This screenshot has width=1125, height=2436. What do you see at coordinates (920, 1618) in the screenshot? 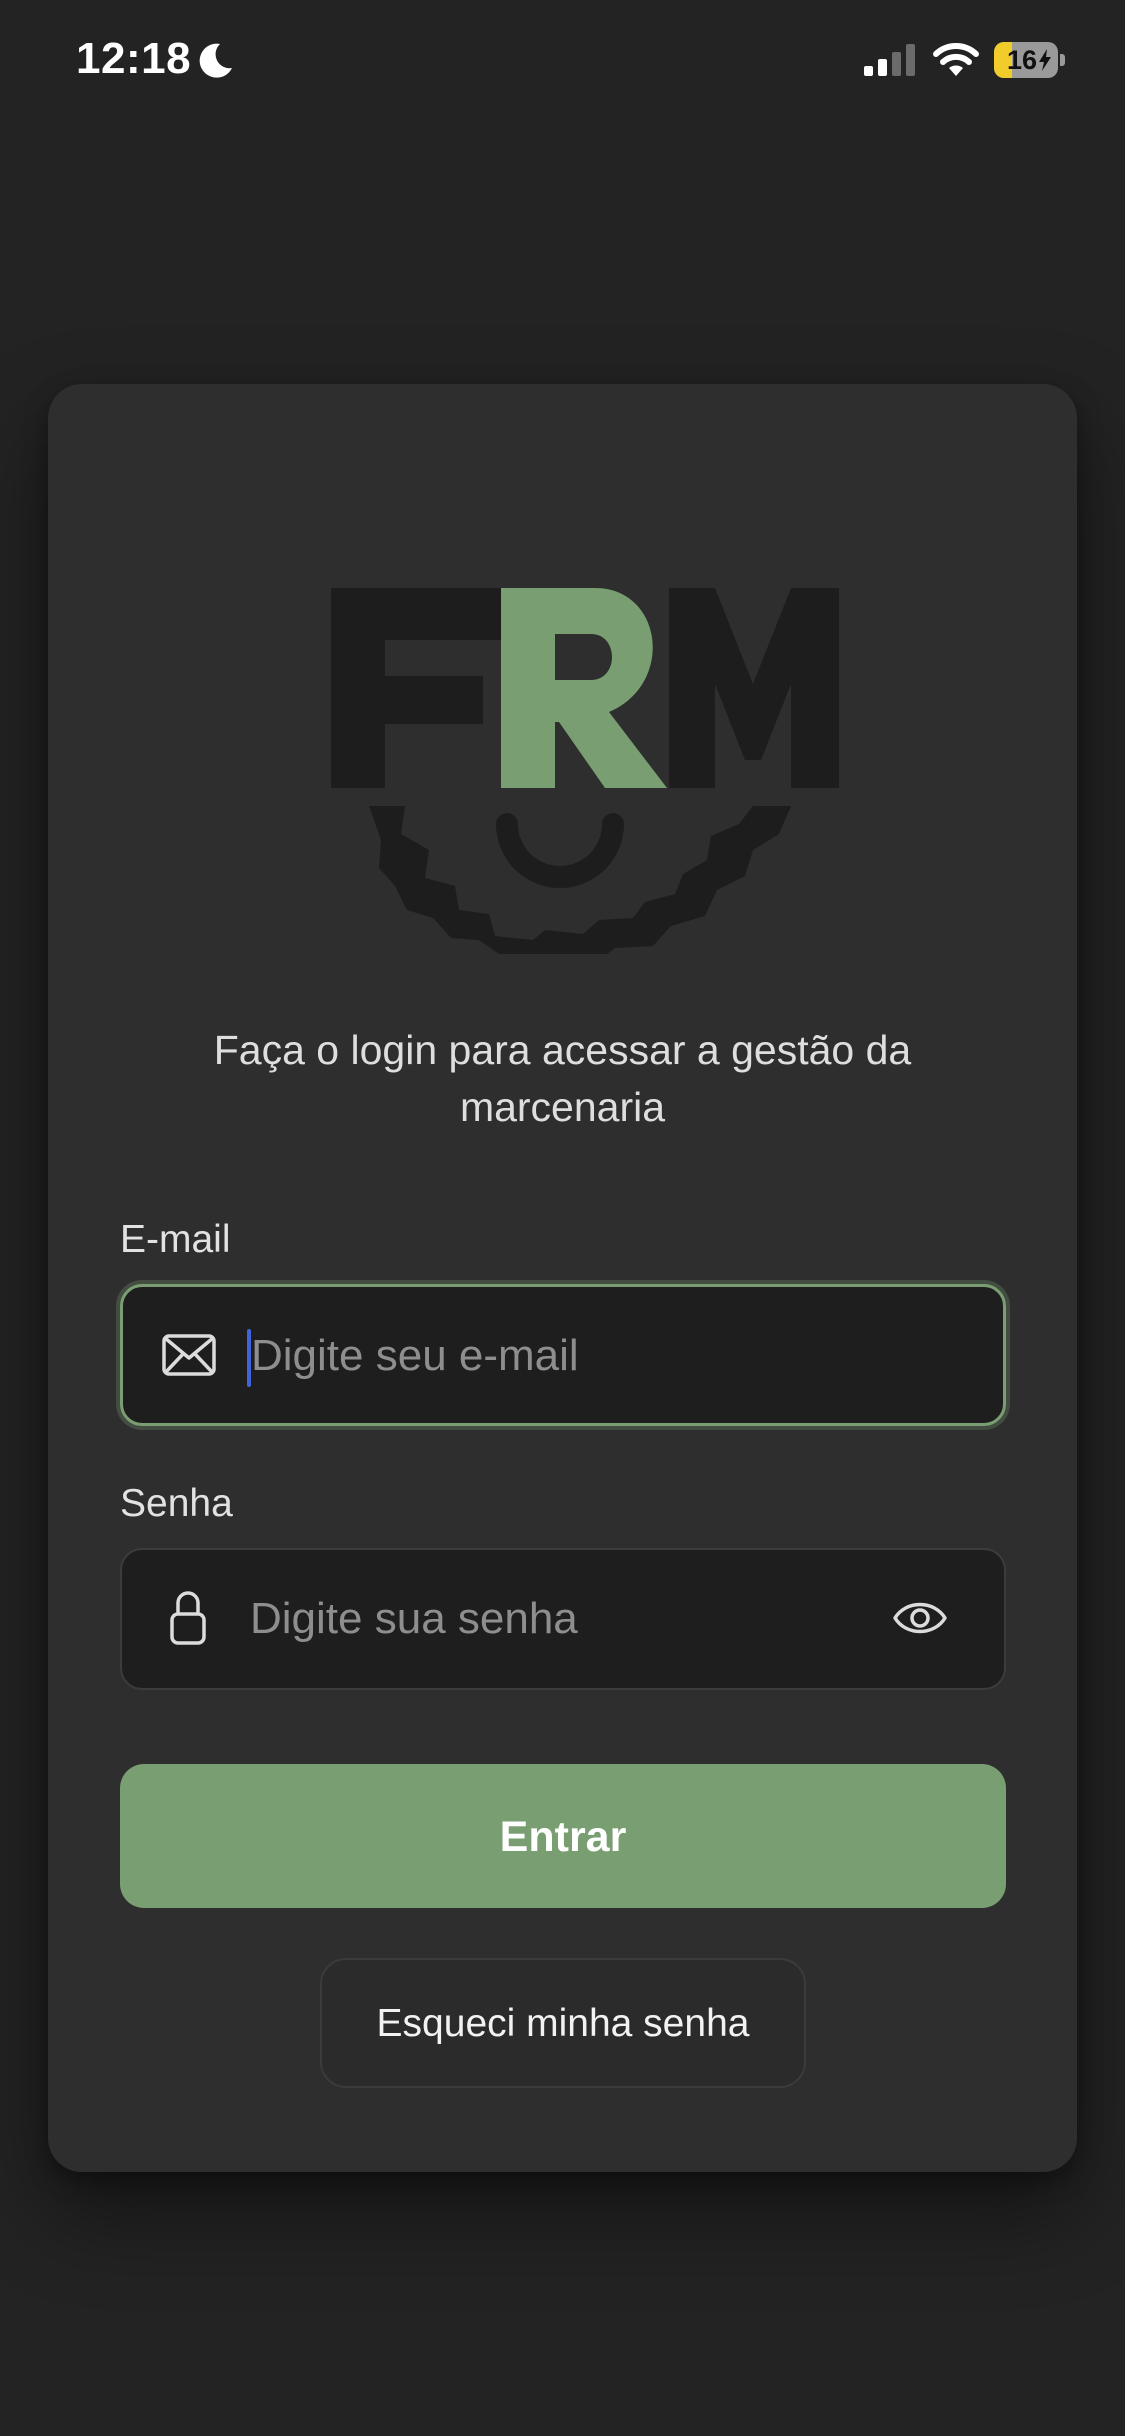
I see `eye-icon` at bounding box center [920, 1618].